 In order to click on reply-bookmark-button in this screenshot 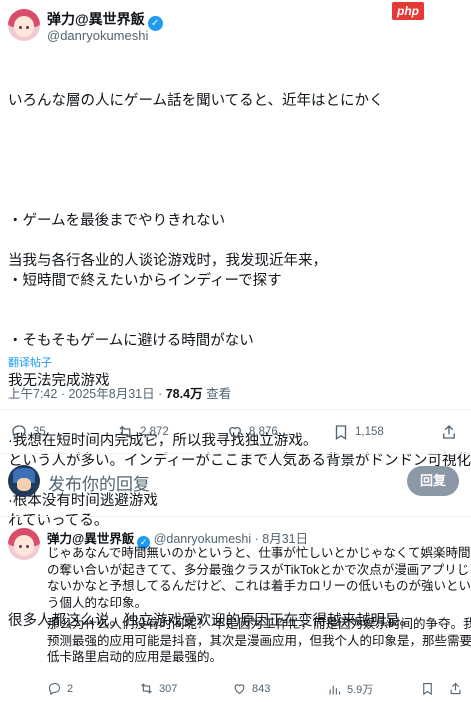, I will do `click(430, 688)`.